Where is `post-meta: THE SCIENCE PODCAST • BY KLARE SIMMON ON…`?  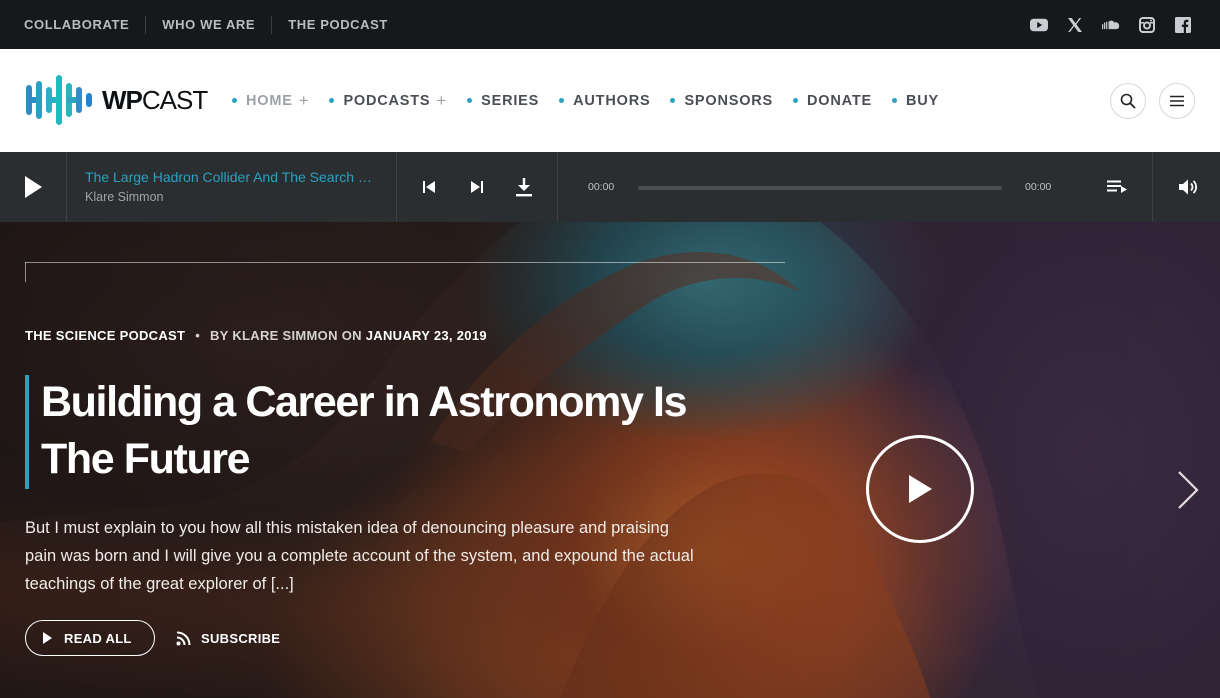 post-meta: THE SCIENCE PODCAST • BY KLARE SIMMON ON… is located at coordinates (256, 335).